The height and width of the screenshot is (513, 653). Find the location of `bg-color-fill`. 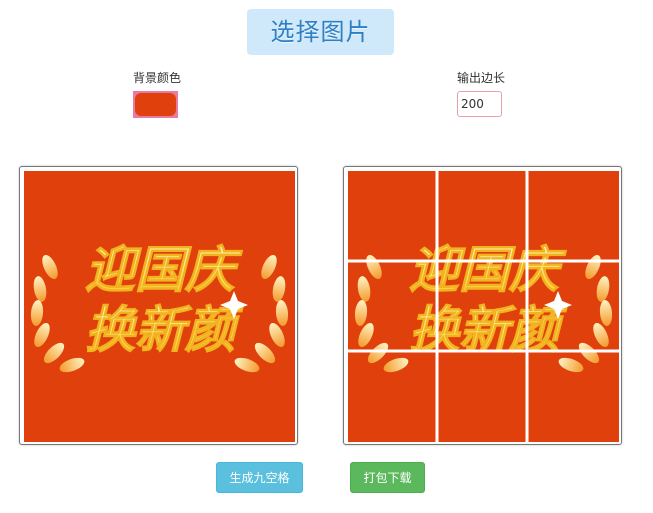

bg-color-fill is located at coordinates (155, 104).